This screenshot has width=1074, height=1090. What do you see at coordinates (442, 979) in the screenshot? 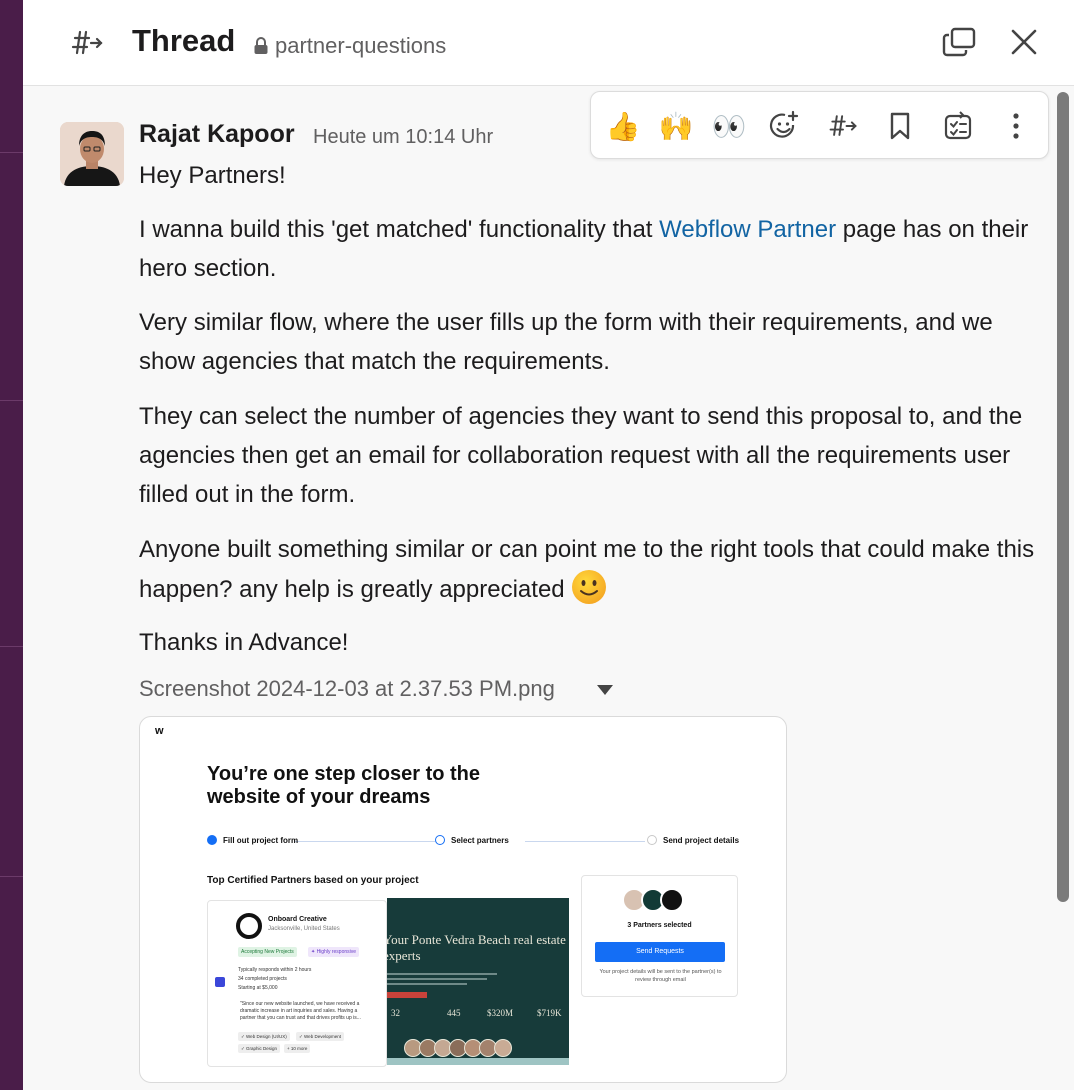
I see `thumbnail-text-lines` at bounding box center [442, 979].